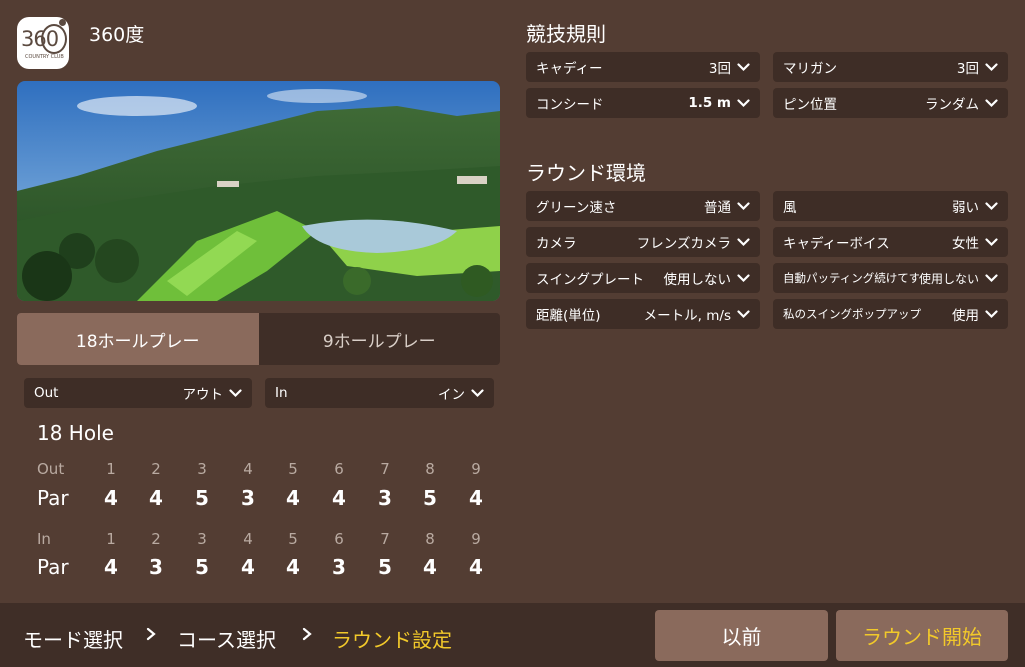 This screenshot has height=667, width=1025. What do you see at coordinates (339, 539) in the screenshot?
I see `hole-number: 6` at bounding box center [339, 539].